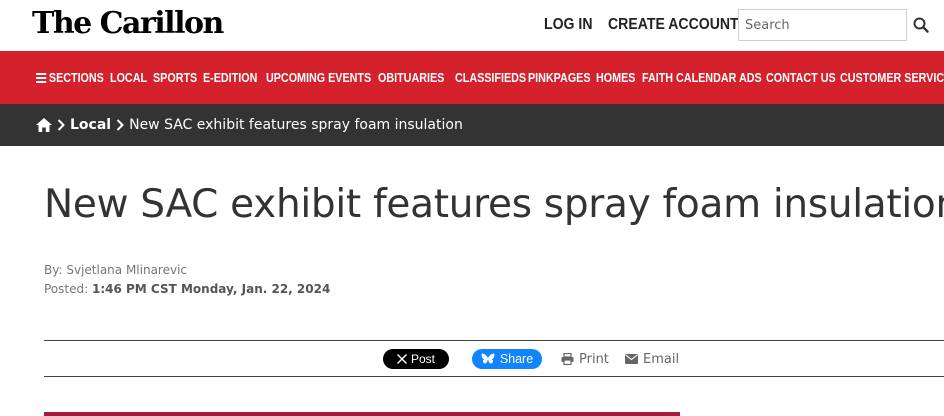 Image resolution: width=944 pixels, height=416 pixels. What do you see at coordinates (673, 25) in the screenshot?
I see `create-account-link: CREATE ACCOUNT` at bounding box center [673, 25].